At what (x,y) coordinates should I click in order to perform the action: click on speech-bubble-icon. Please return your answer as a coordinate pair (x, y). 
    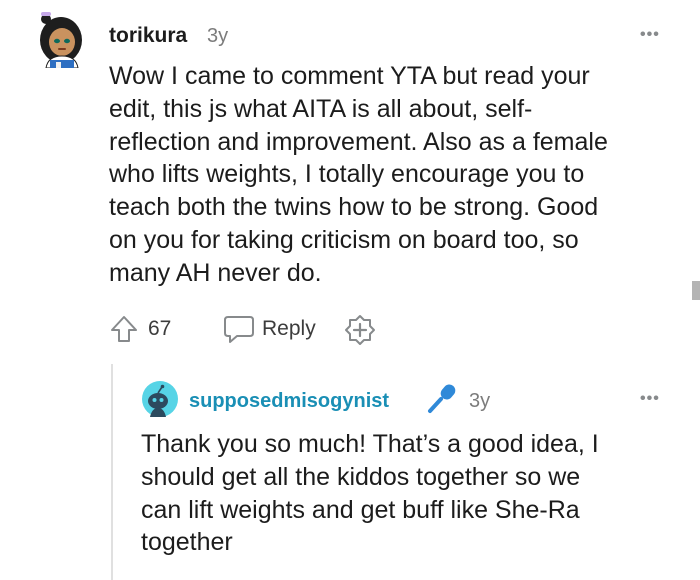
    Looking at the image, I should click on (239, 329).